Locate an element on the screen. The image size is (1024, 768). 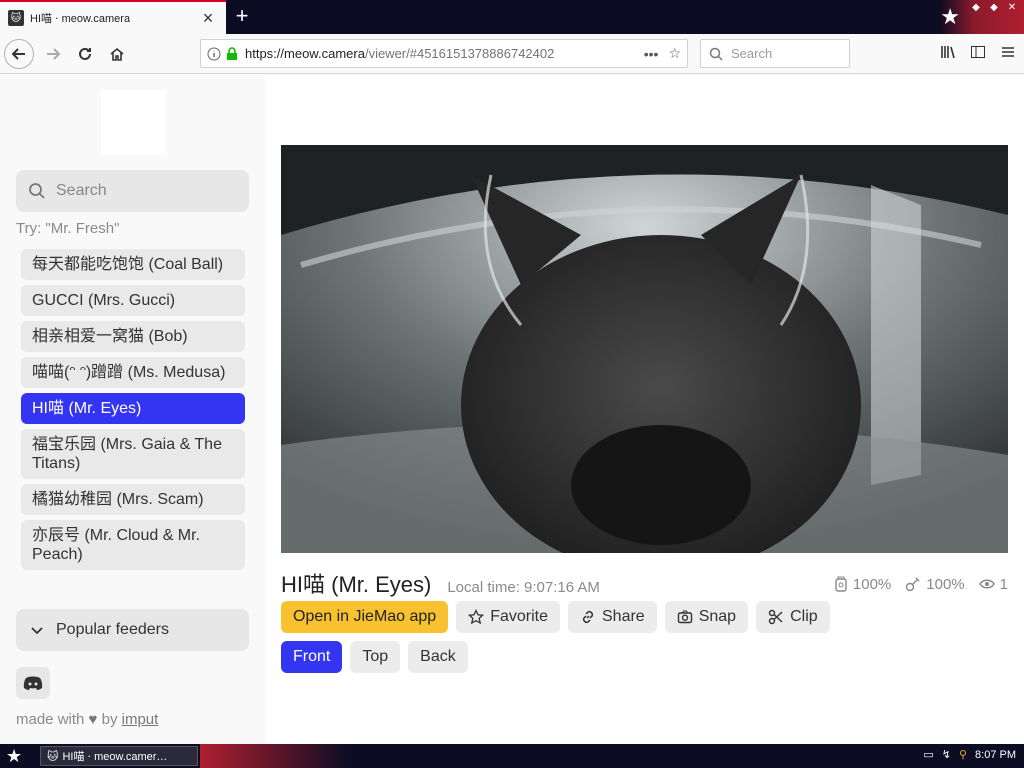
minimize-icon: ◆ is located at coordinates (976, 8).